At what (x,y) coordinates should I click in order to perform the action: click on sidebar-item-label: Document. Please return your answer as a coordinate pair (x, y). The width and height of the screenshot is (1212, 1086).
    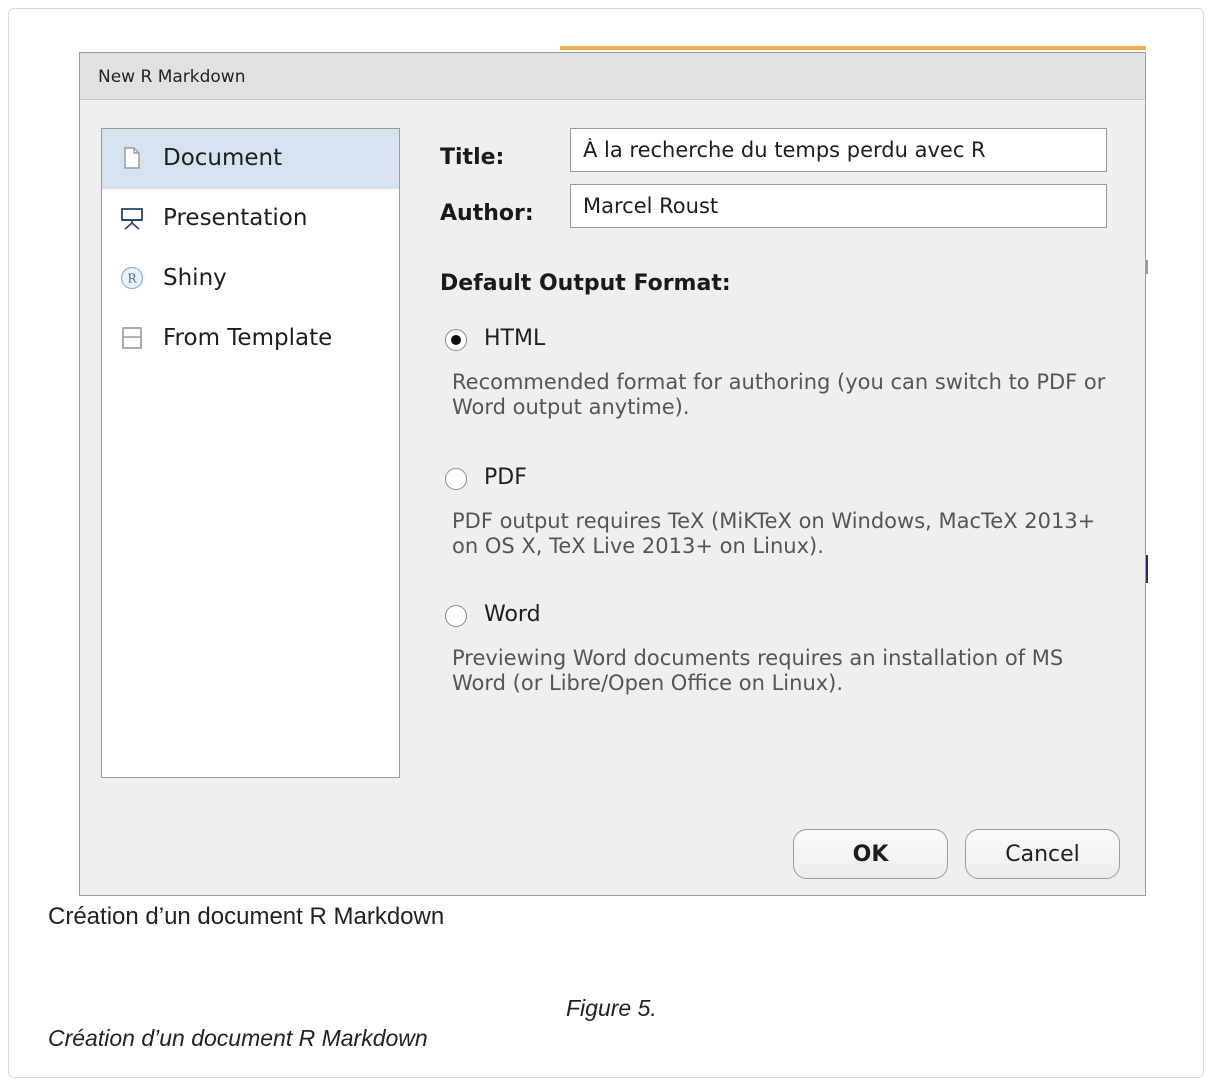
    Looking at the image, I should click on (223, 158).